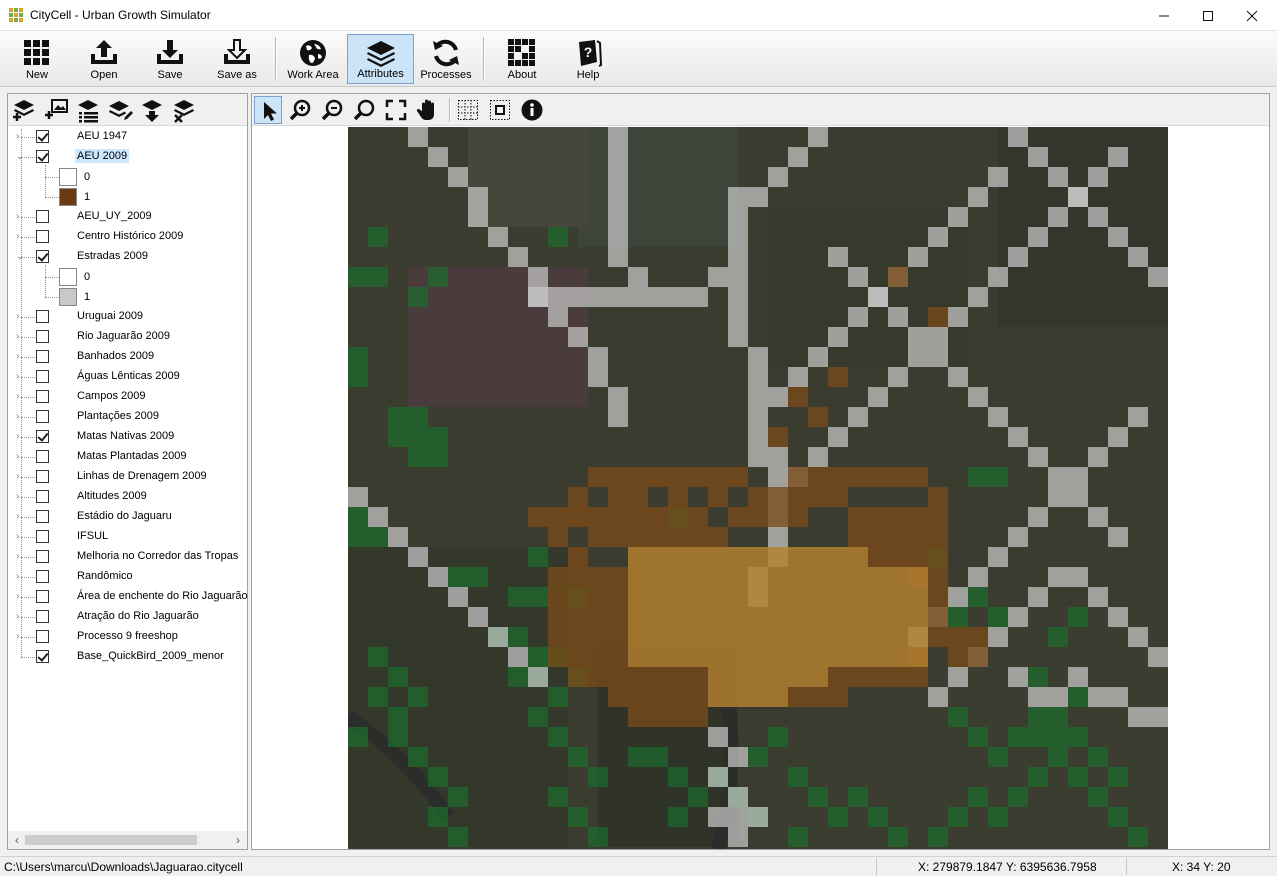 This screenshot has width=1277, height=876. I want to click on layer-name: AEU 1947, so click(102, 136).